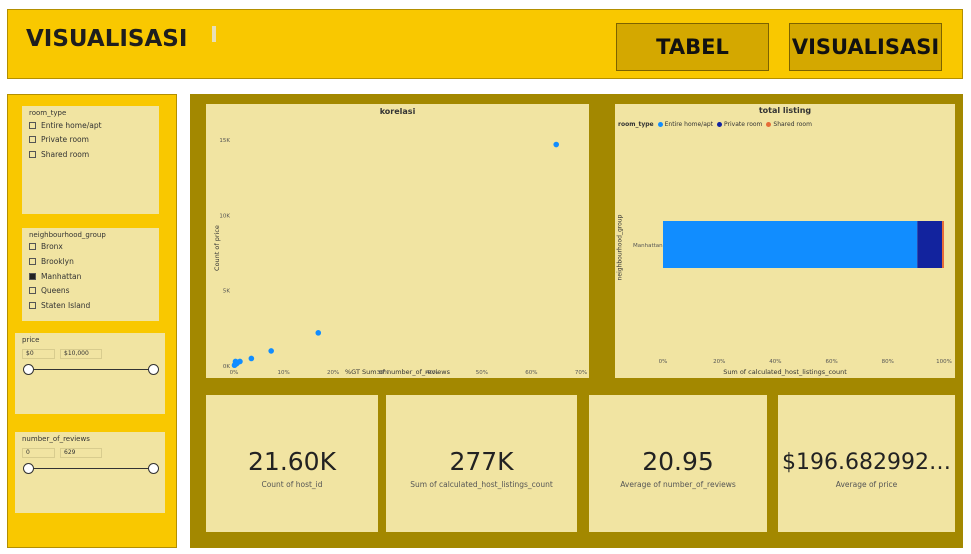 Image resolution: width=971 pixels, height=554 pixels. What do you see at coordinates (55, 290) in the screenshot?
I see `slicer-item-label: Queens` at bounding box center [55, 290].